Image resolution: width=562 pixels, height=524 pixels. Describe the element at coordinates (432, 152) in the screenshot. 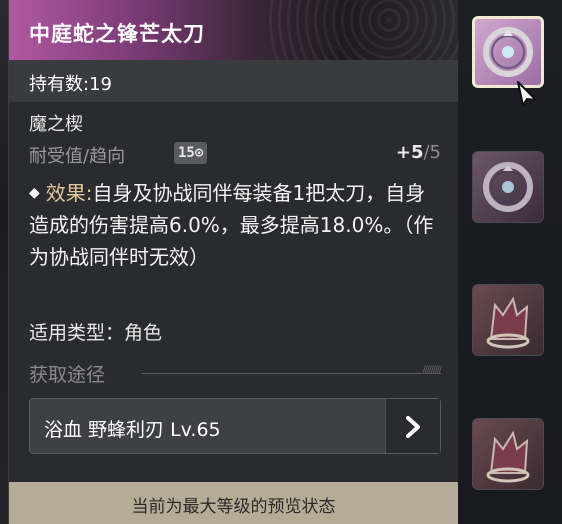

I see `durability-max: /5` at that location.